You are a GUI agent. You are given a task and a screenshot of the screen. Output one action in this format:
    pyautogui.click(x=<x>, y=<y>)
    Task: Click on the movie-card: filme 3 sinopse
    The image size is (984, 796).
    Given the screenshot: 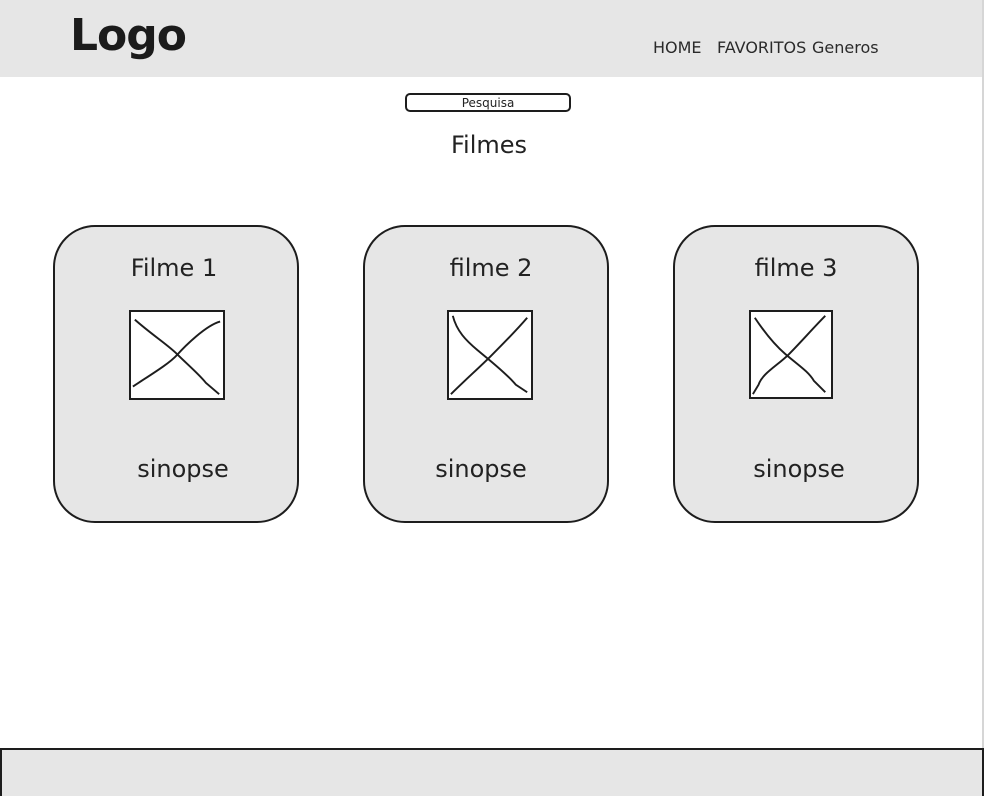 What is the action you would take?
    pyautogui.click(x=796, y=374)
    